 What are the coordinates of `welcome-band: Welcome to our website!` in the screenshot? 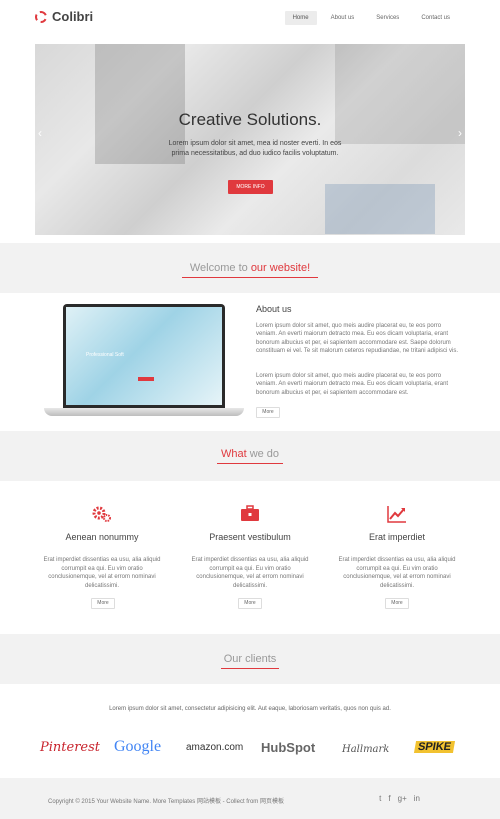 It's located at (250, 268).